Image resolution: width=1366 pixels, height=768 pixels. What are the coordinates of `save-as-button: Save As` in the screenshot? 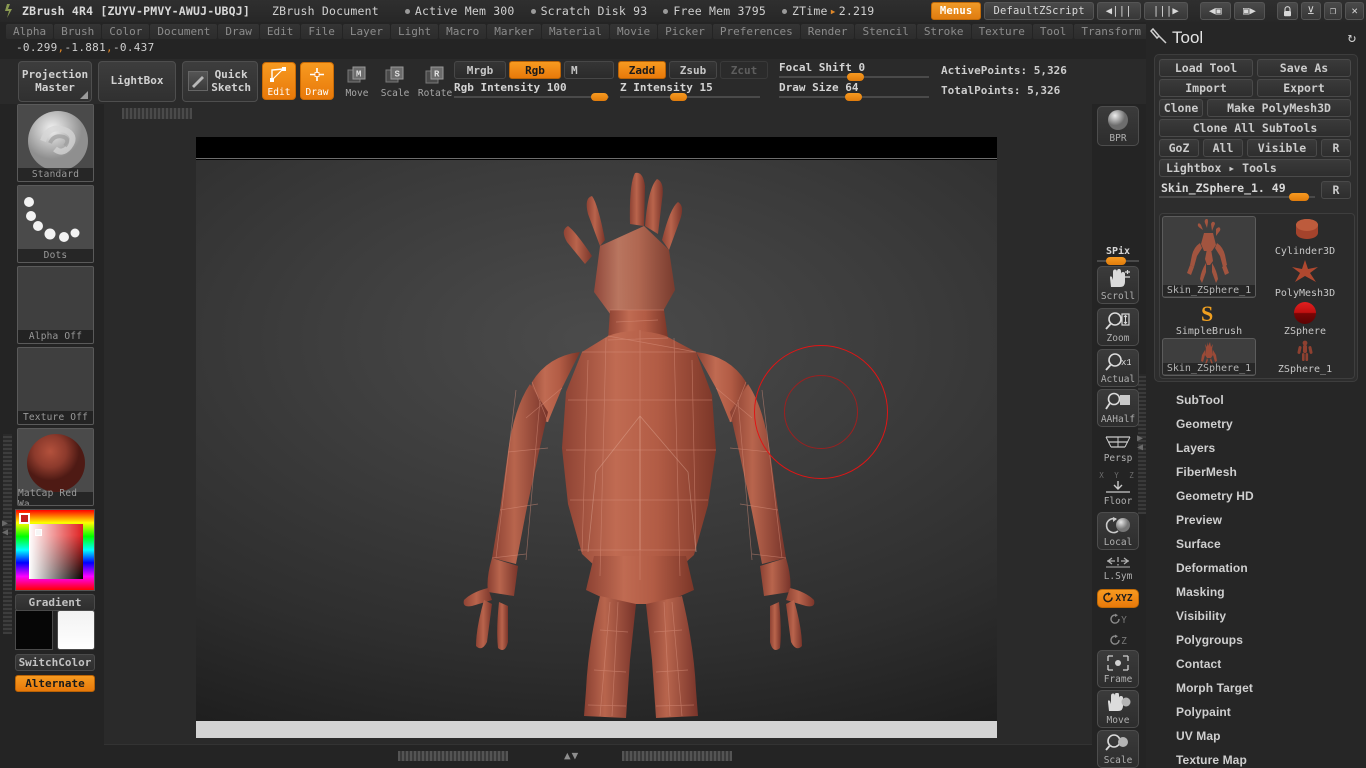 It's located at (1304, 68).